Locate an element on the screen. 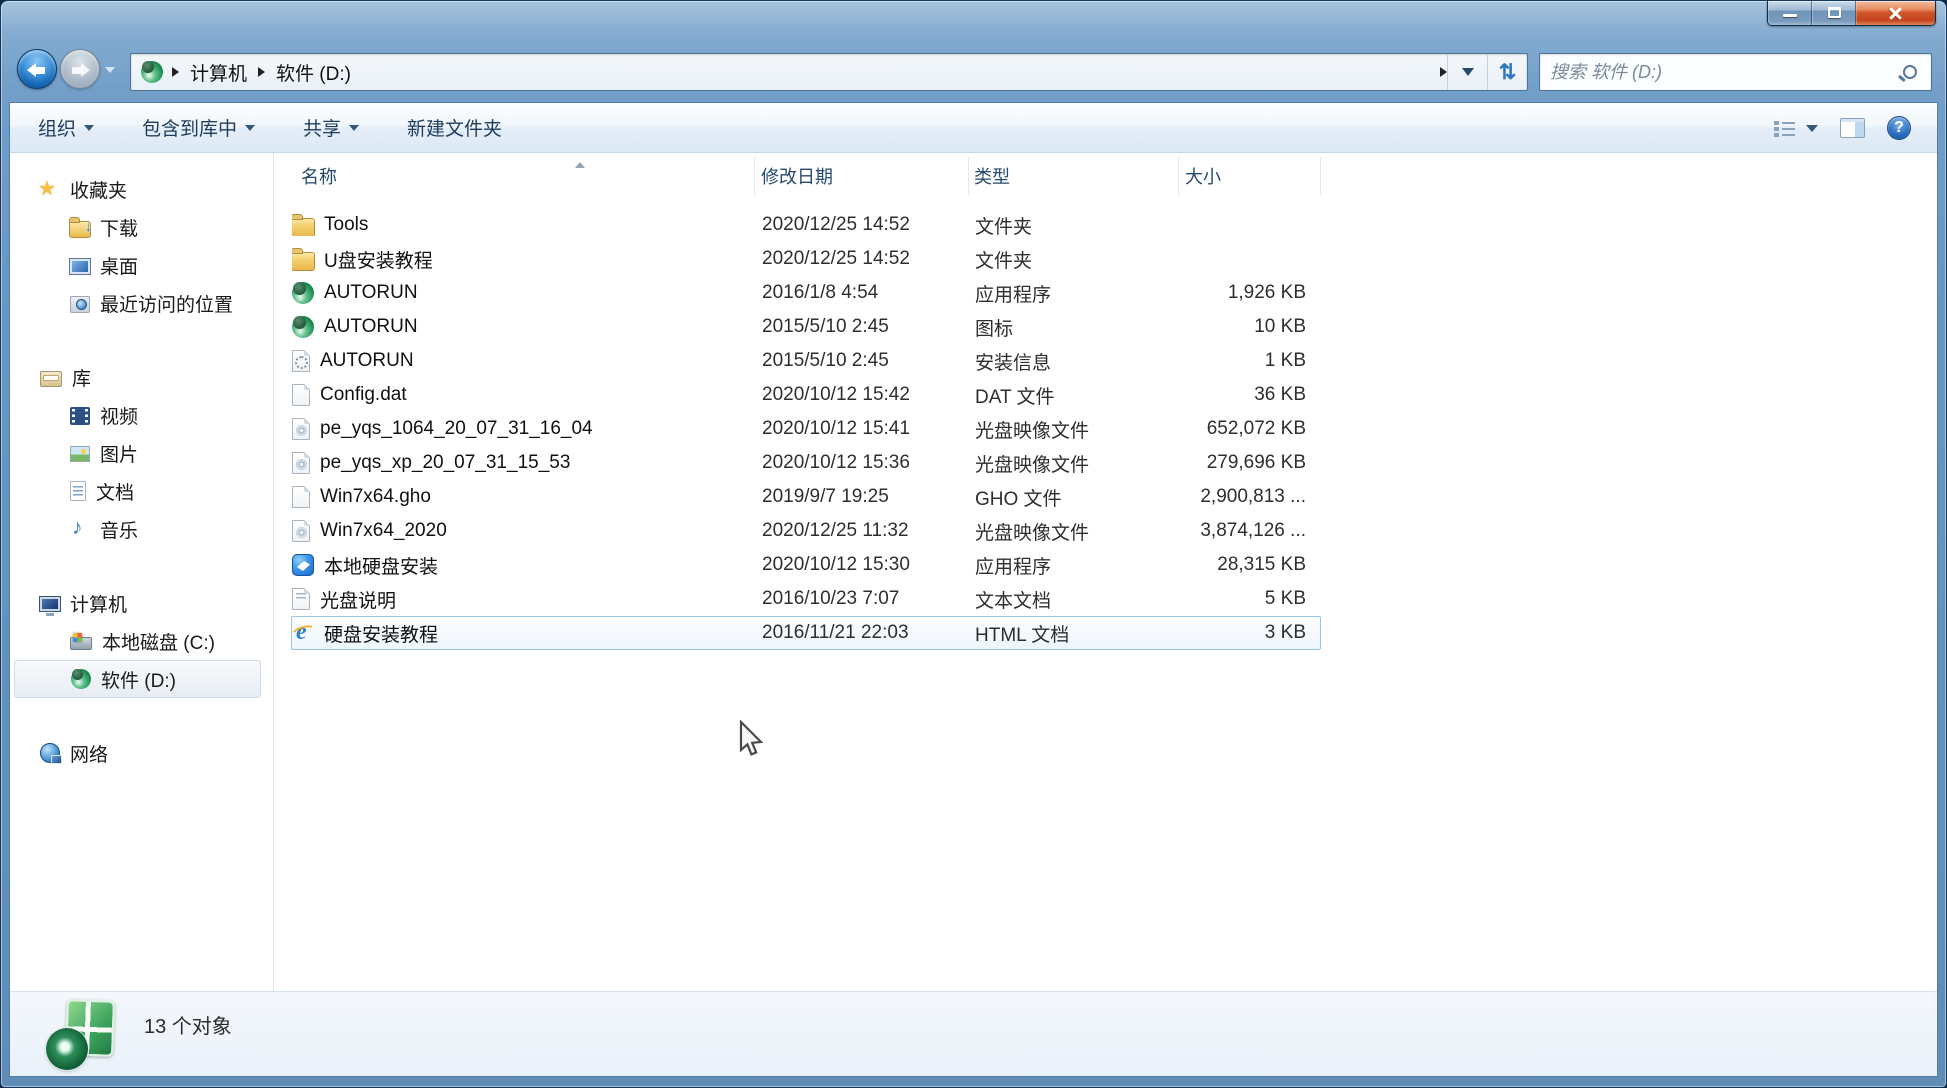 This screenshot has height=1088, width=1947. address-dropdown-button is located at coordinates (1467, 72).